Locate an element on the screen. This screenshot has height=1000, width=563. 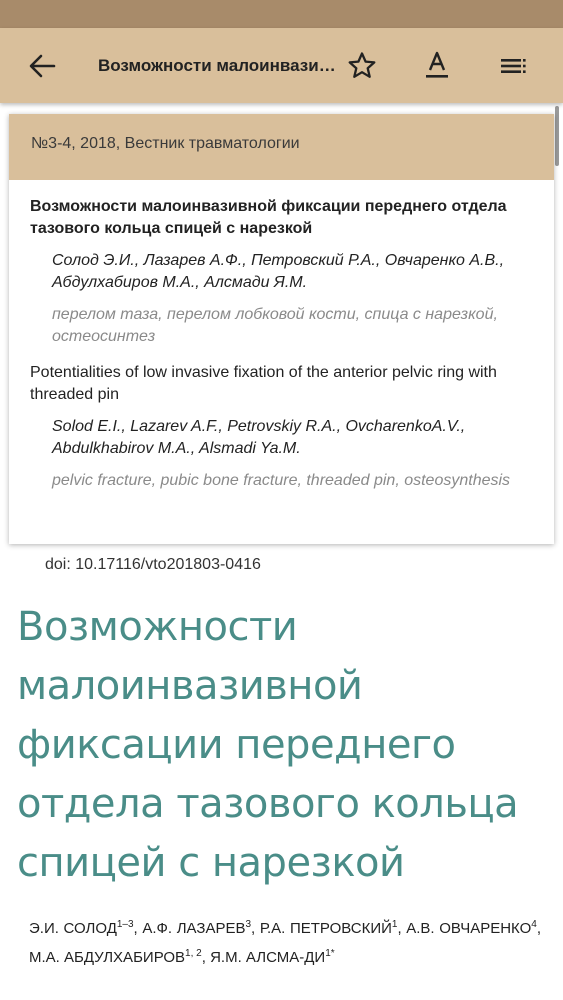
star-outline-icon is located at coordinates (362, 66).